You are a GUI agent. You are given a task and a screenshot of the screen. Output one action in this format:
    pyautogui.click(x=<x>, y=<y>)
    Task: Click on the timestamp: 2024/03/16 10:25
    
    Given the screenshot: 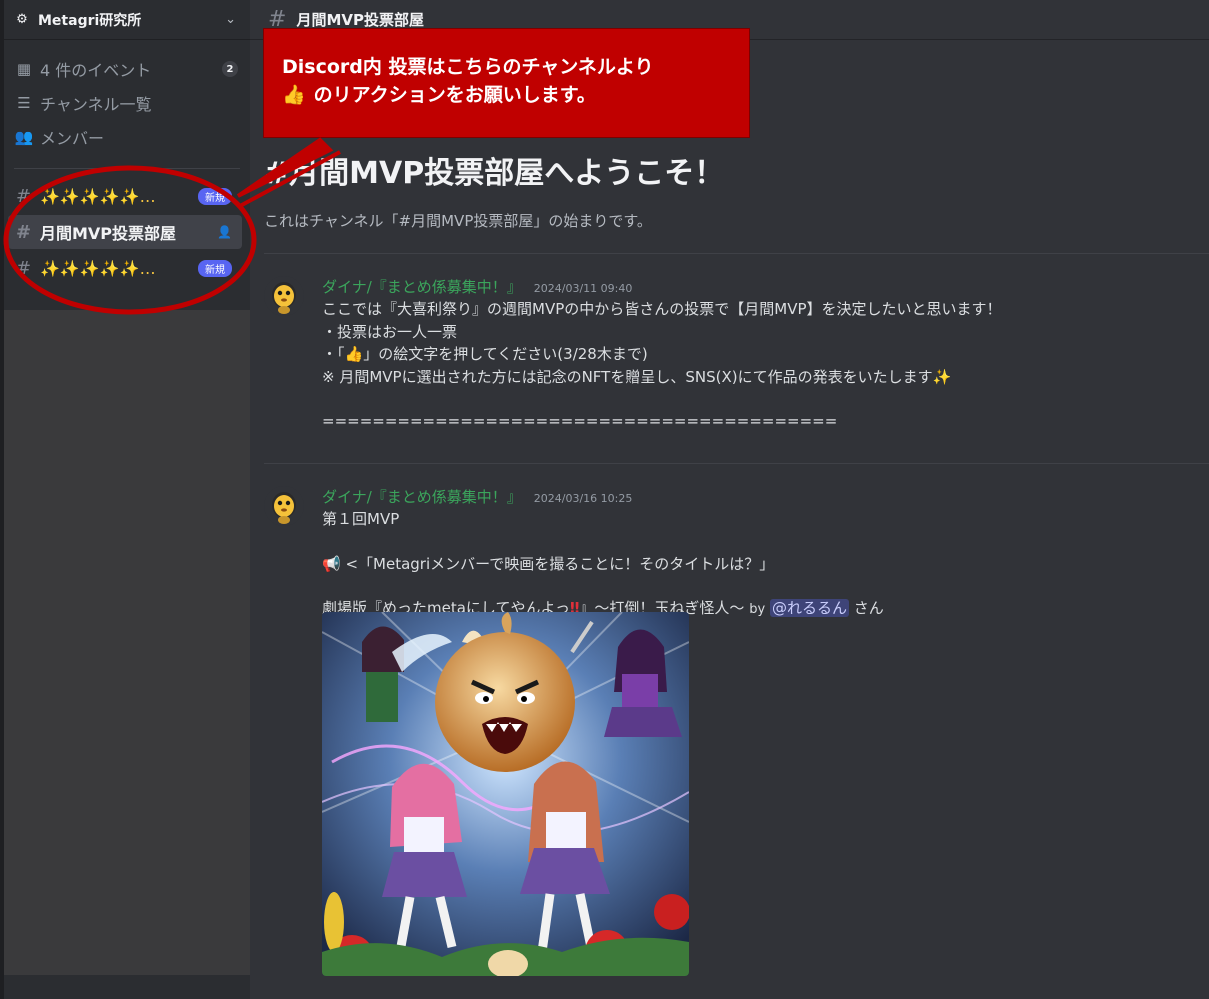 What is the action you would take?
    pyautogui.click(x=583, y=498)
    